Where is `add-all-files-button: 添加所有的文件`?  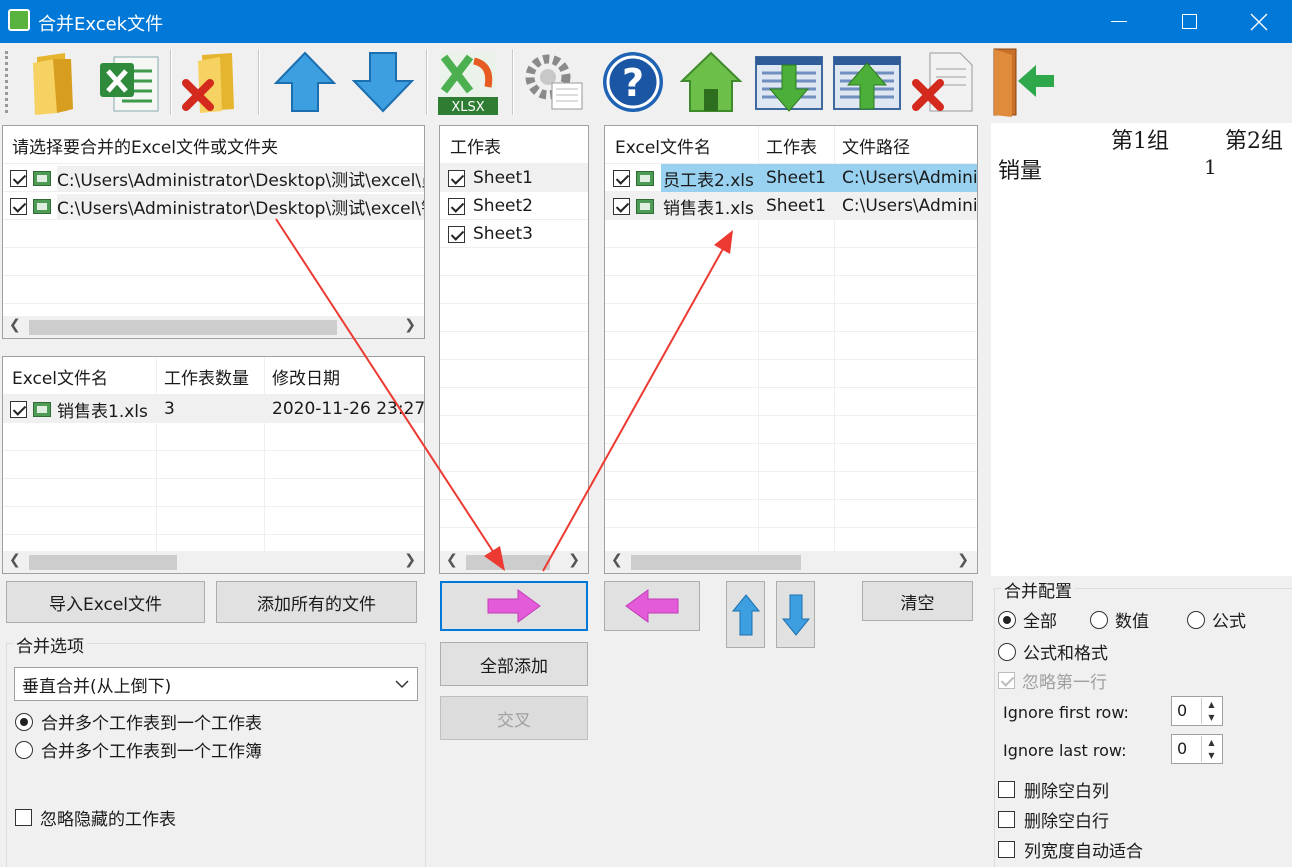
add-all-files-button: 添加所有的文件 is located at coordinates (316, 602).